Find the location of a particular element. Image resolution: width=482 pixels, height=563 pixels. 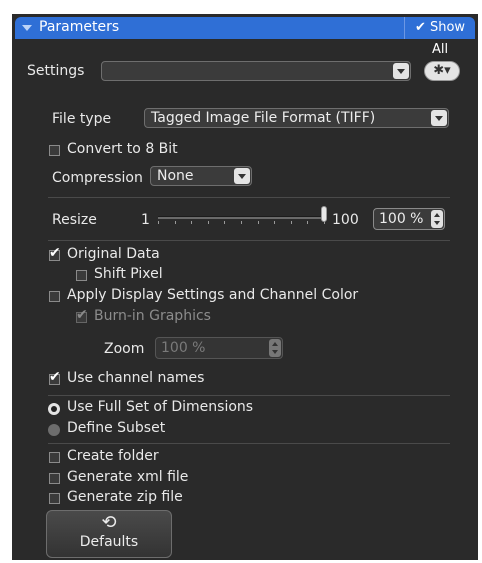

original-data-checkbox is located at coordinates (55, 253).